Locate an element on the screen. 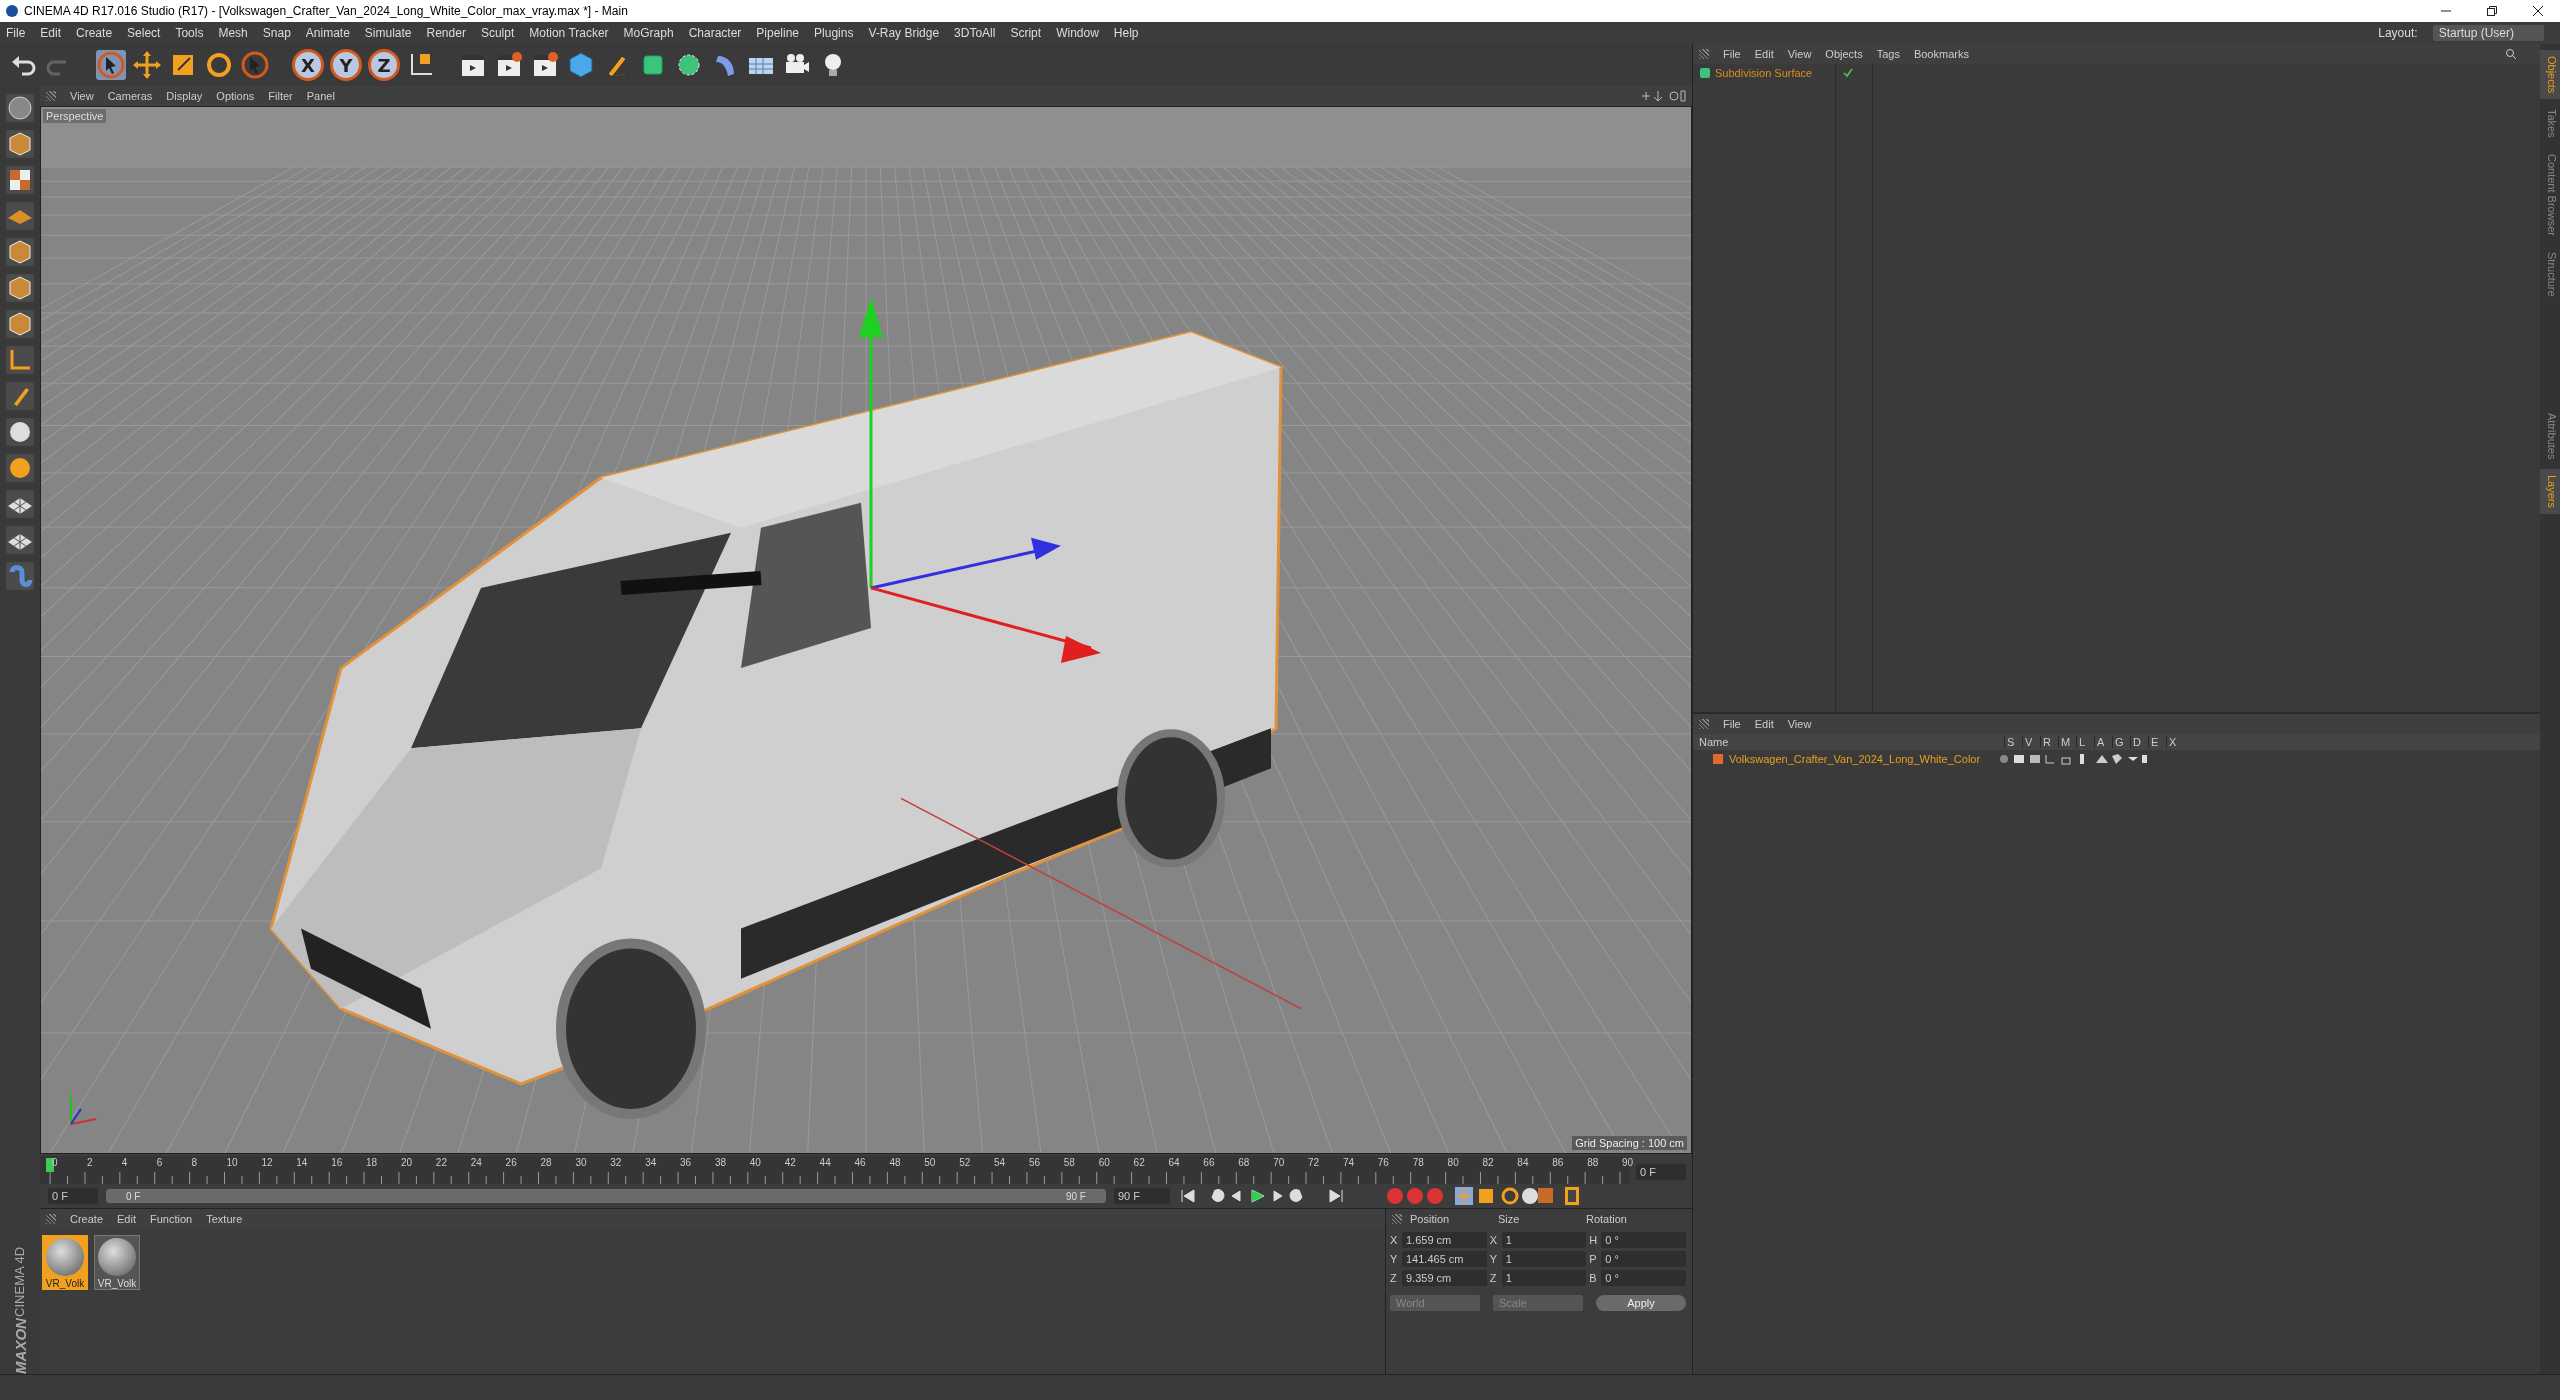 The width and height of the screenshot is (2560, 1400). viewport-menu-item: Options is located at coordinates (235, 96).